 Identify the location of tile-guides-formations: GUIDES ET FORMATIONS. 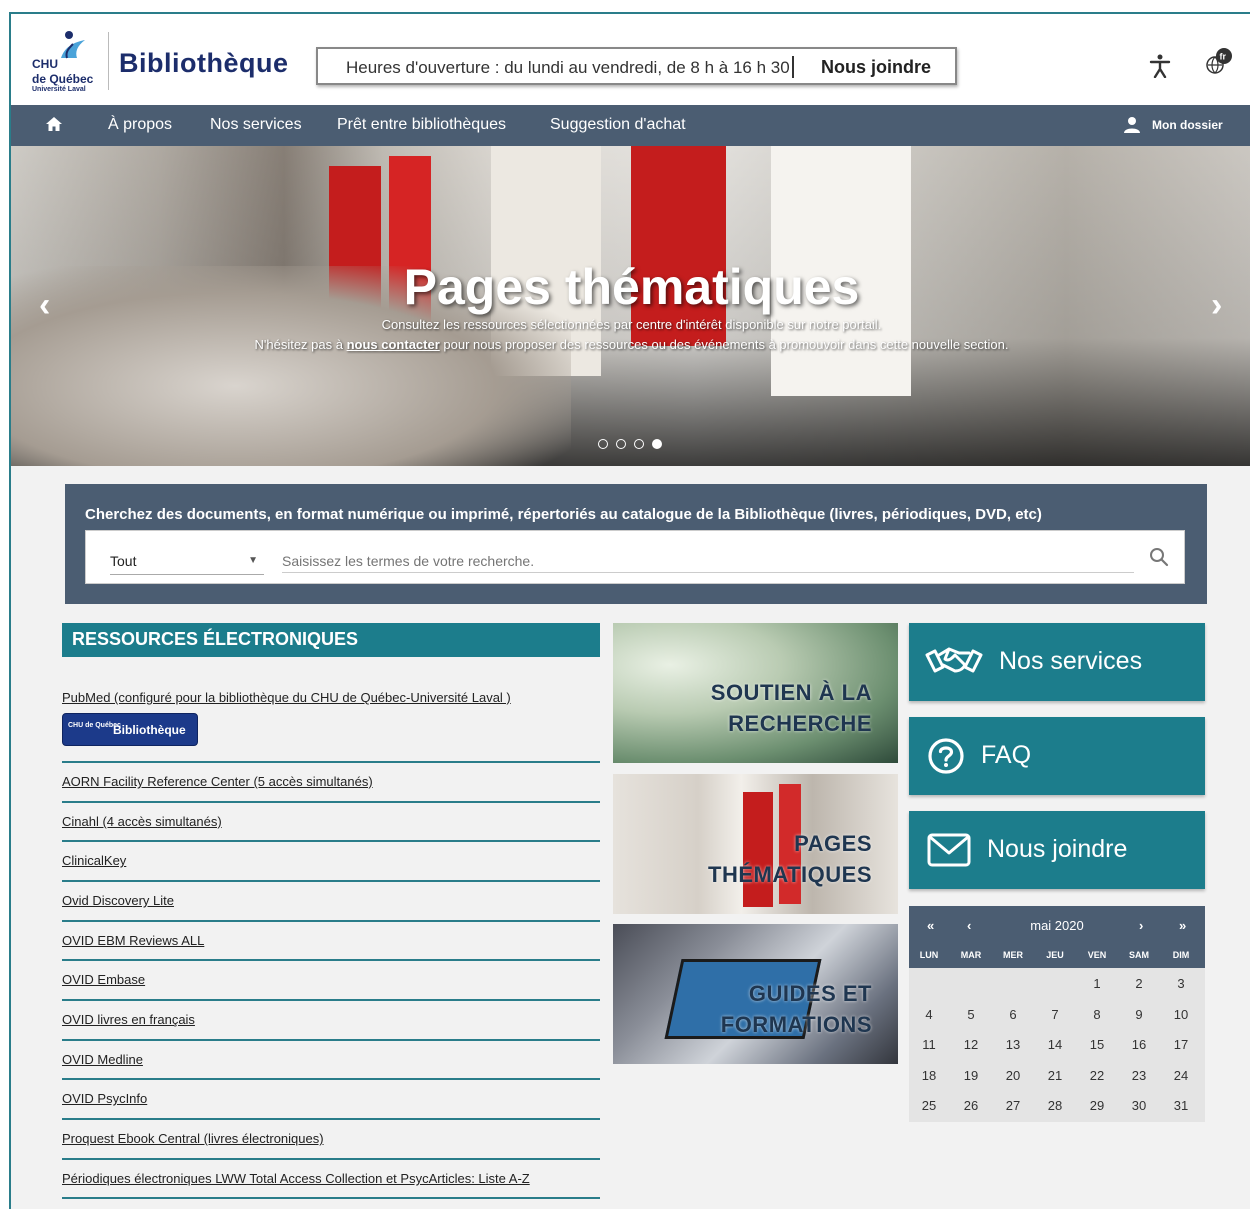
(755, 994).